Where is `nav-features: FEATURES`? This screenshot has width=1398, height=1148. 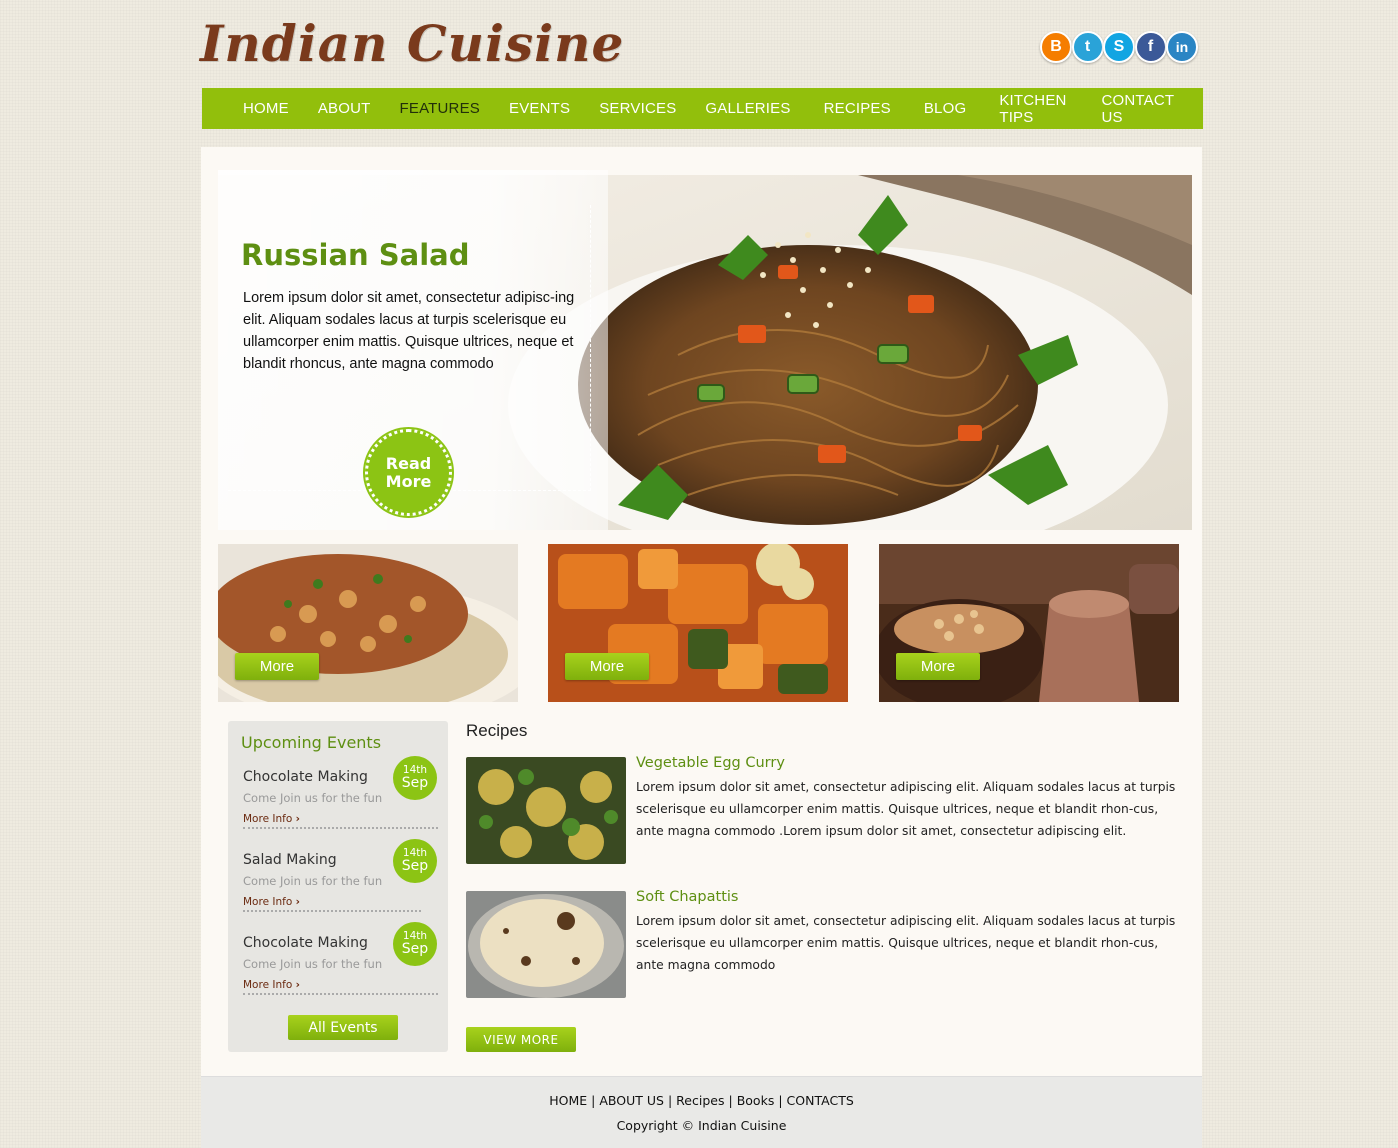 nav-features: FEATURES is located at coordinates (440, 108).